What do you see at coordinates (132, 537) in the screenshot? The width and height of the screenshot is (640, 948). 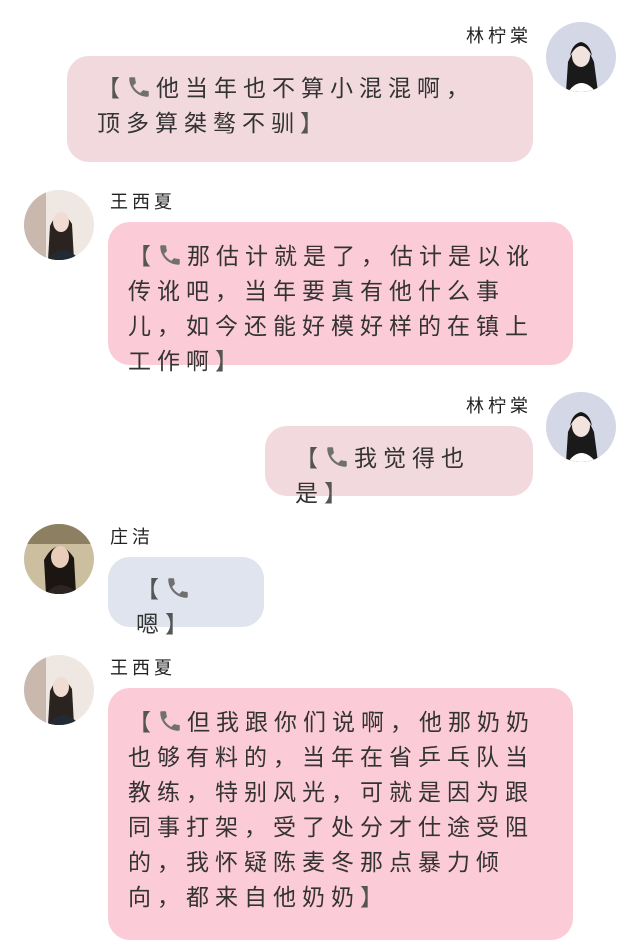 I see `sender-name: 庄洁` at bounding box center [132, 537].